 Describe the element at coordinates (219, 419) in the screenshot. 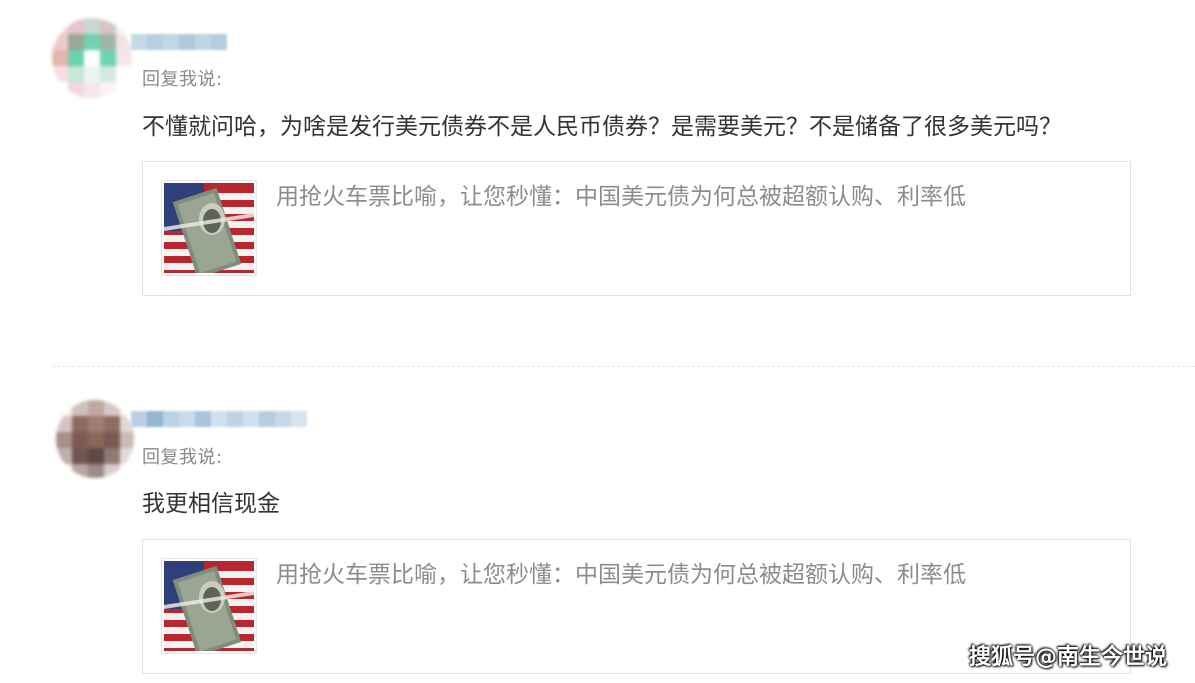

I see `username` at that location.